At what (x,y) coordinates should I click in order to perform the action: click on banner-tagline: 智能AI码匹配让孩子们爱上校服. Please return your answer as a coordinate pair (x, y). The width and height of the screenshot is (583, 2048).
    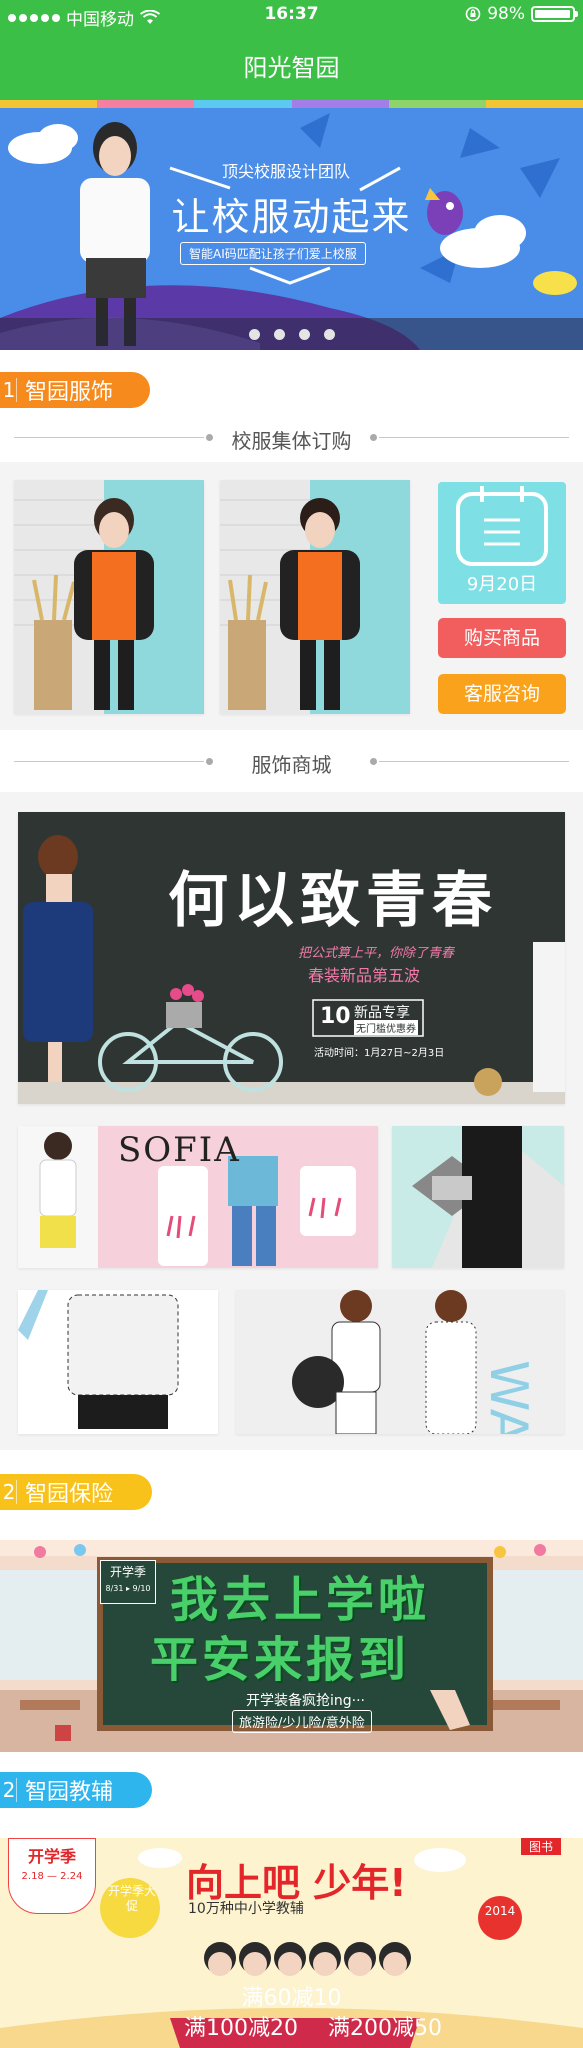
    Looking at the image, I should click on (273, 253).